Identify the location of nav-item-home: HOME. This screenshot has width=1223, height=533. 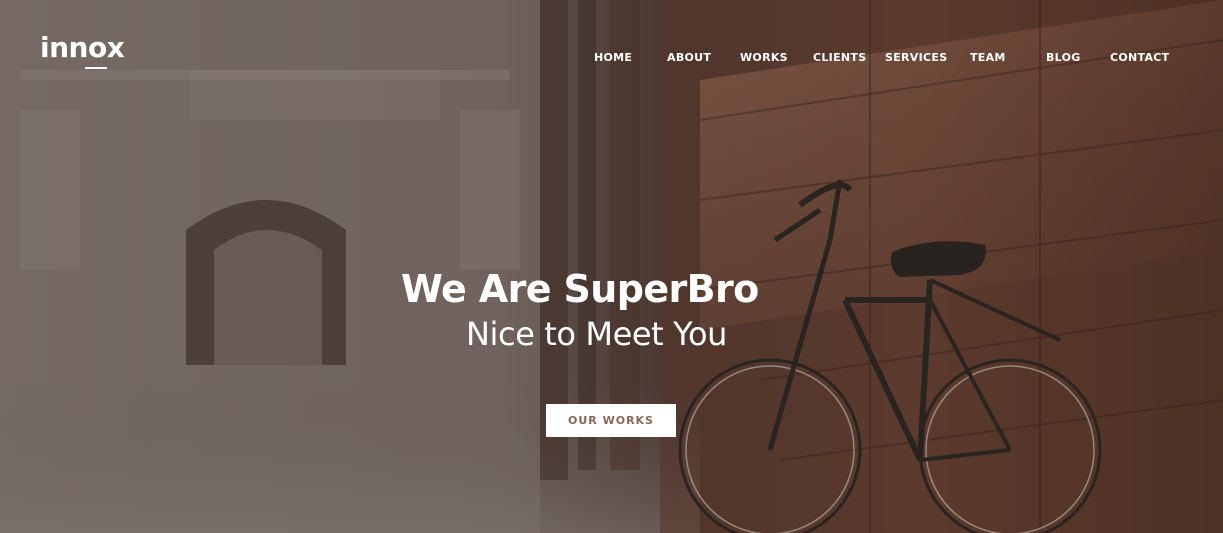
(613, 58).